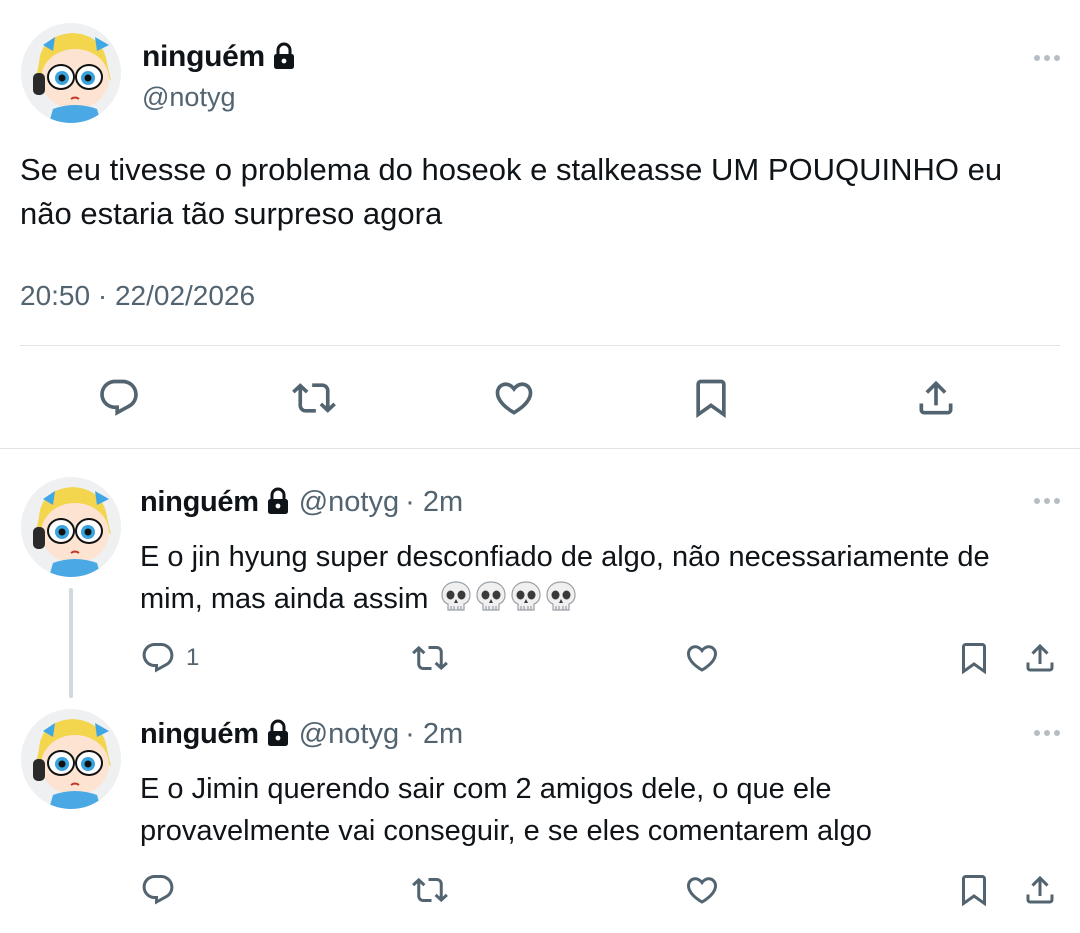  I want to click on thread-connector-line, so click(71, 643).